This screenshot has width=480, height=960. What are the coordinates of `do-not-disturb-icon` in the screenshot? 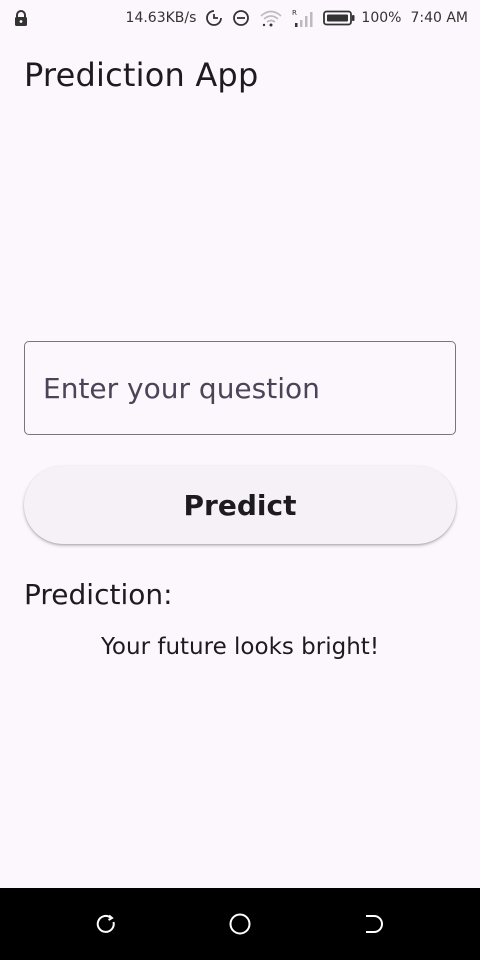 It's located at (241, 18).